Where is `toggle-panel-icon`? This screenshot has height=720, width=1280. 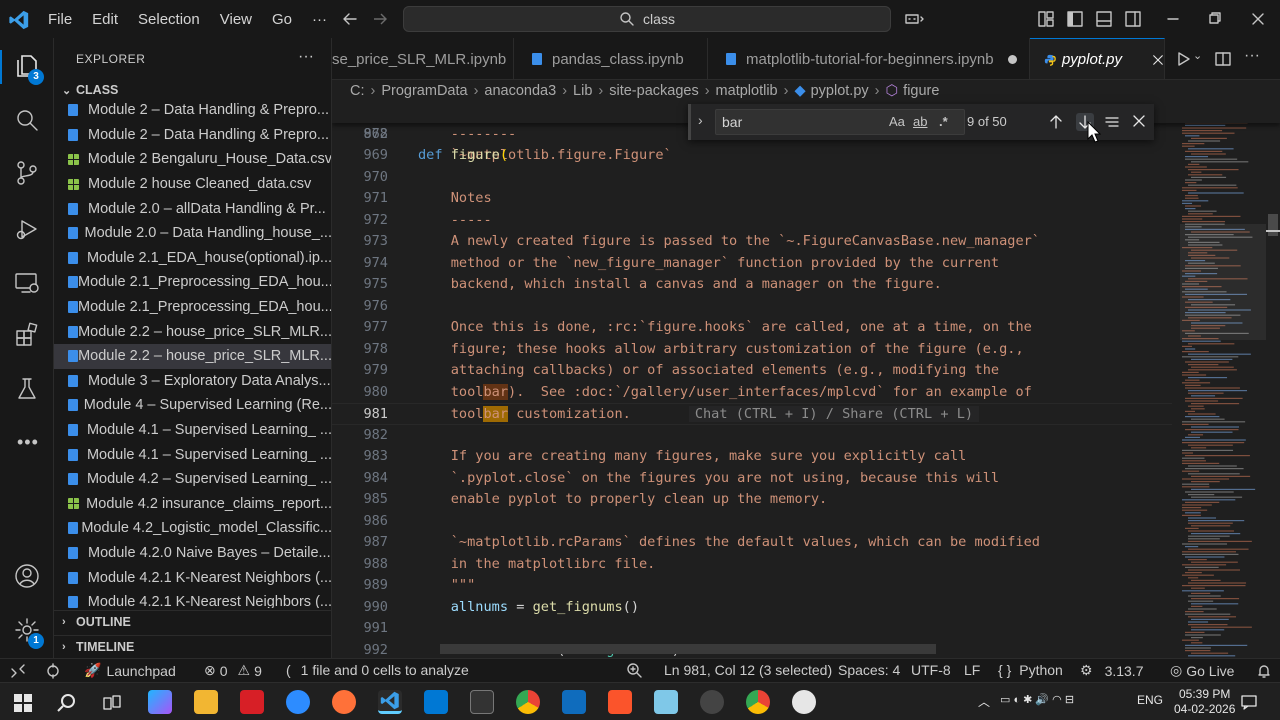
toggle-panel-icon is located at coordinates (1104, 19).